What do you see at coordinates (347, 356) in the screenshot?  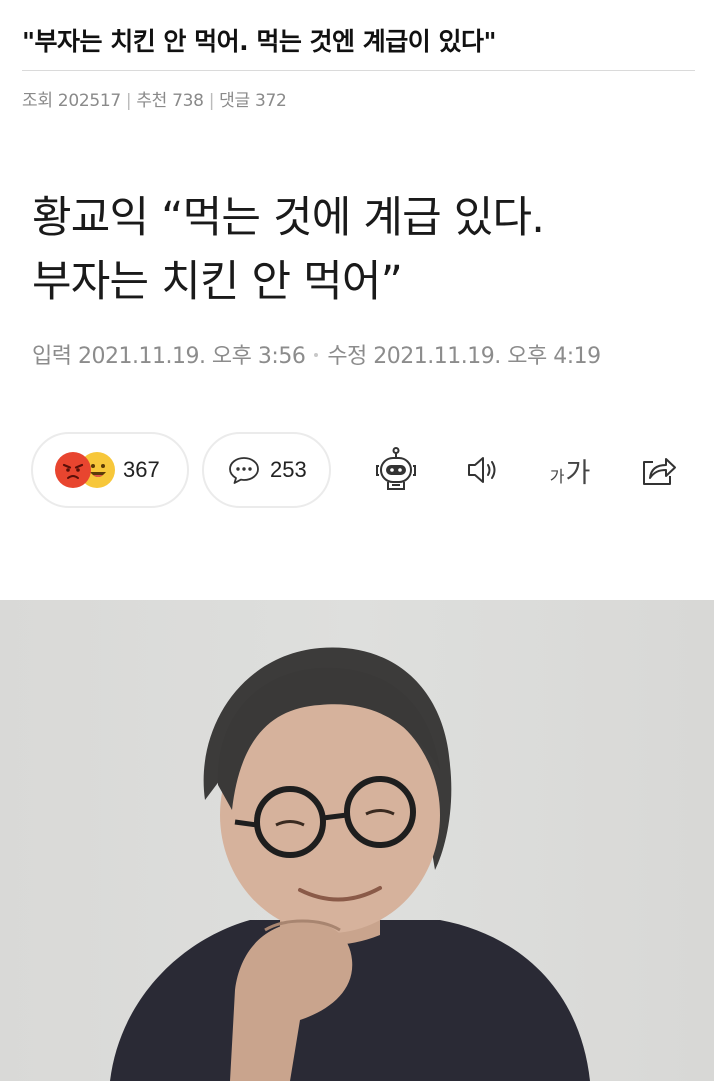 I see `edit-label: 수정` at bounding box center [347, 356].